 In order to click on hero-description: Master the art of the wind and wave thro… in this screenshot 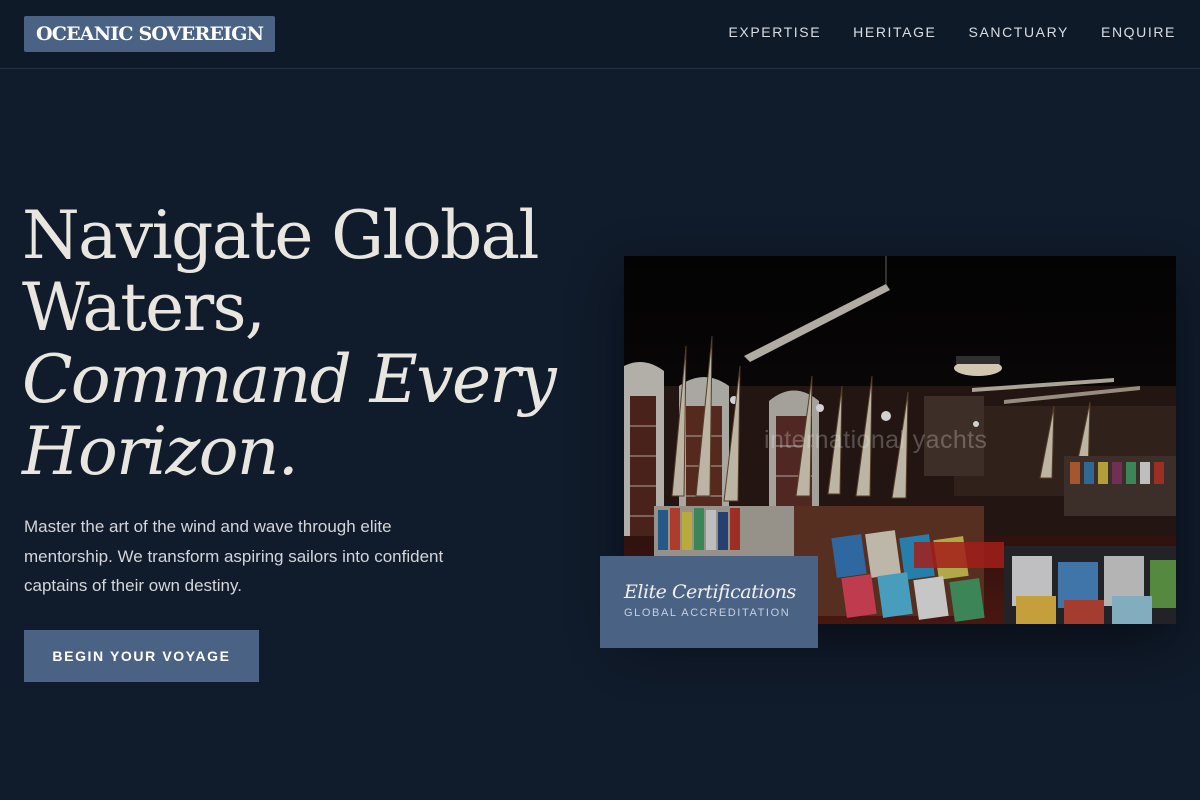, I will do `click(234, 556)`.